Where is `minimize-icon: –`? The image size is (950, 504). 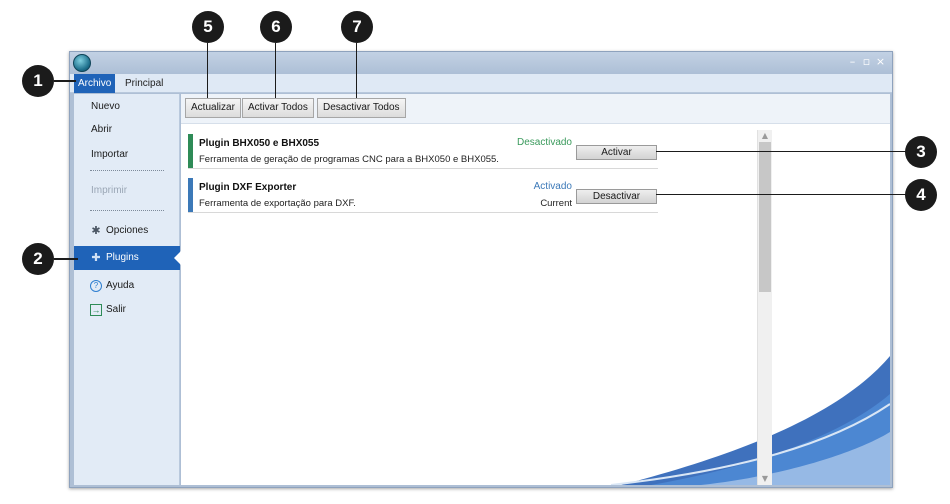
minimize-icon: – is located at coordinates (852, 61).